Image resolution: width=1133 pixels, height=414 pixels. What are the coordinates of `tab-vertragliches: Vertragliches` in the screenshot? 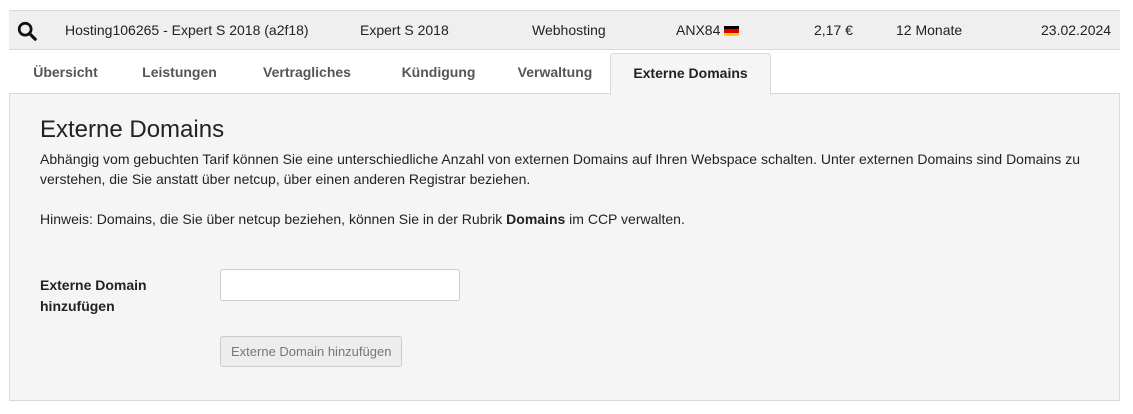 It's located at (307, 73).